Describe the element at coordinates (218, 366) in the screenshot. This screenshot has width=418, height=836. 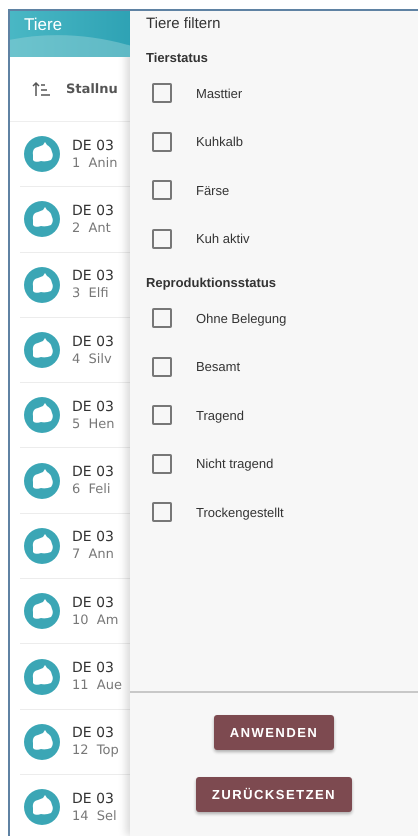
I see `checkbox-label: Besamt` at that location.